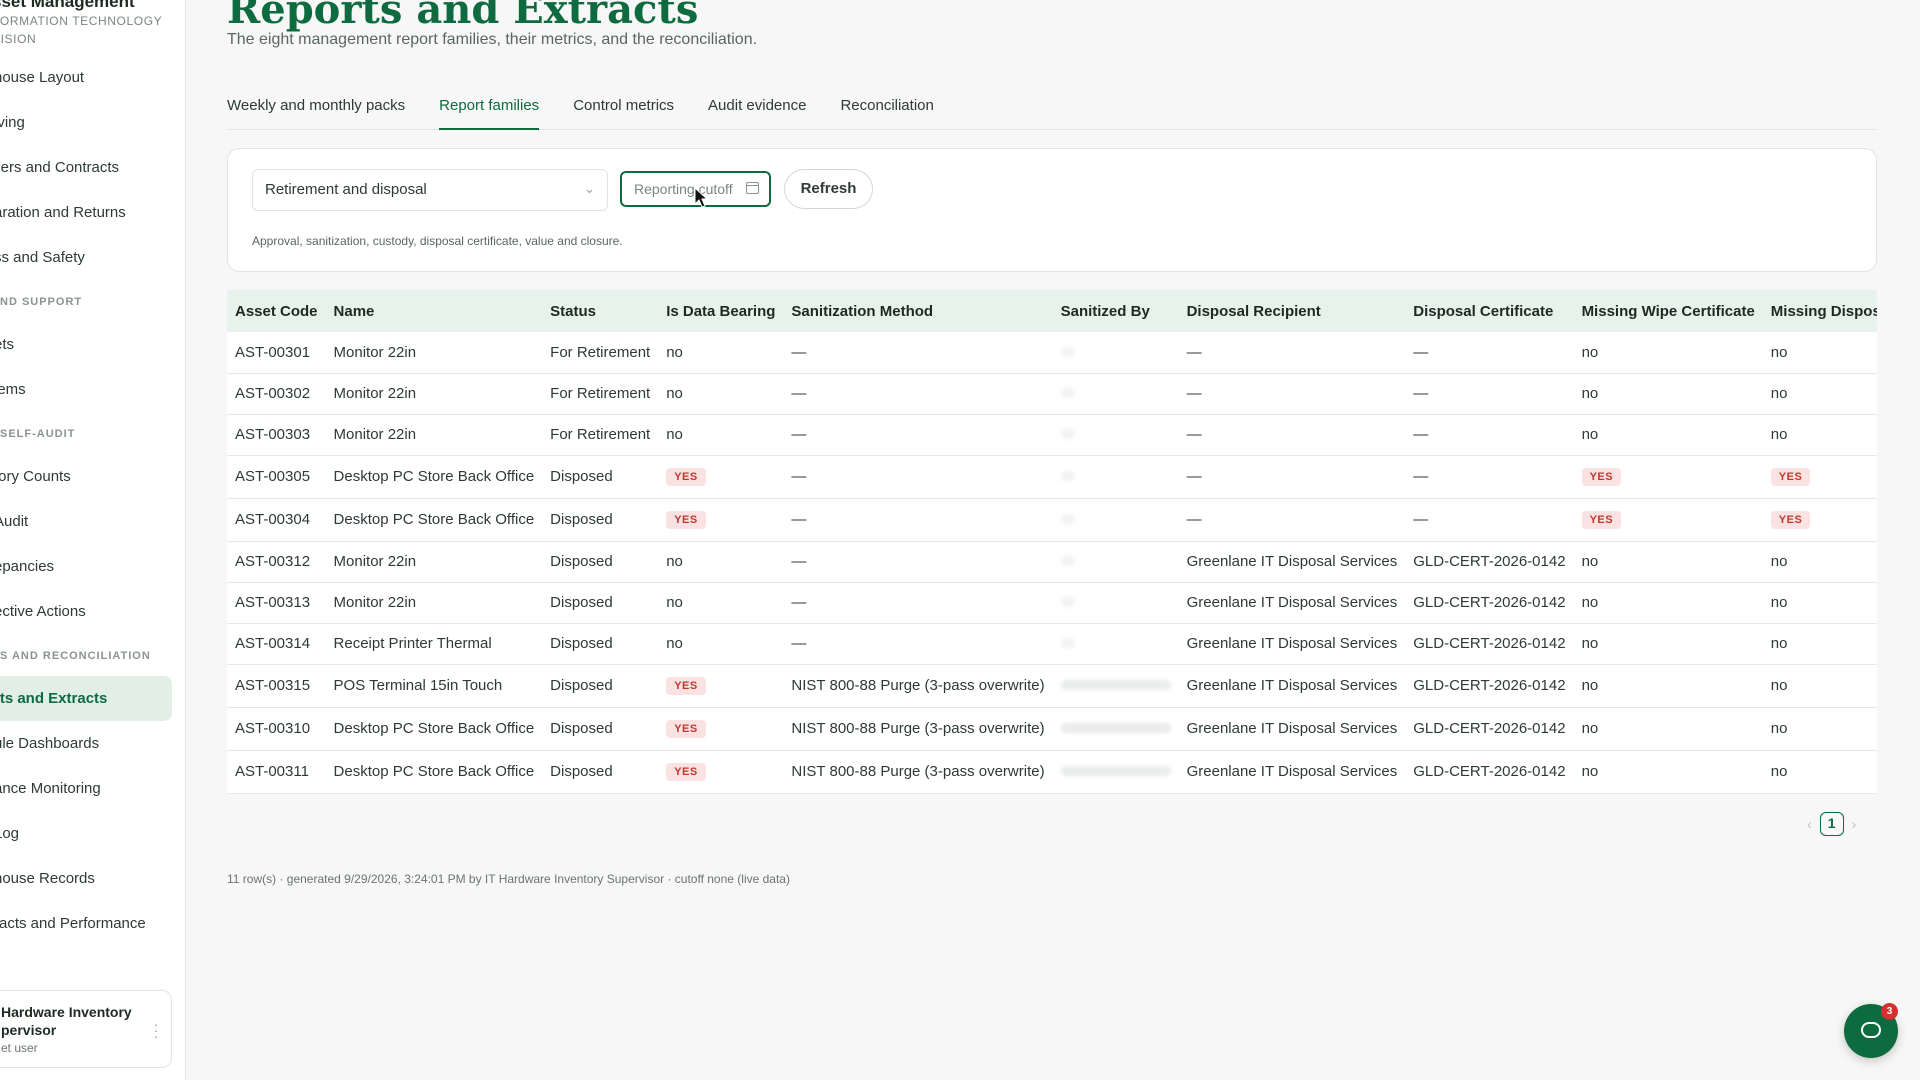 The image size is (1920, 1080). Describe the element at coordinates (92, 389) in the screenshot. I see `sidebar-item: lems` at that location.